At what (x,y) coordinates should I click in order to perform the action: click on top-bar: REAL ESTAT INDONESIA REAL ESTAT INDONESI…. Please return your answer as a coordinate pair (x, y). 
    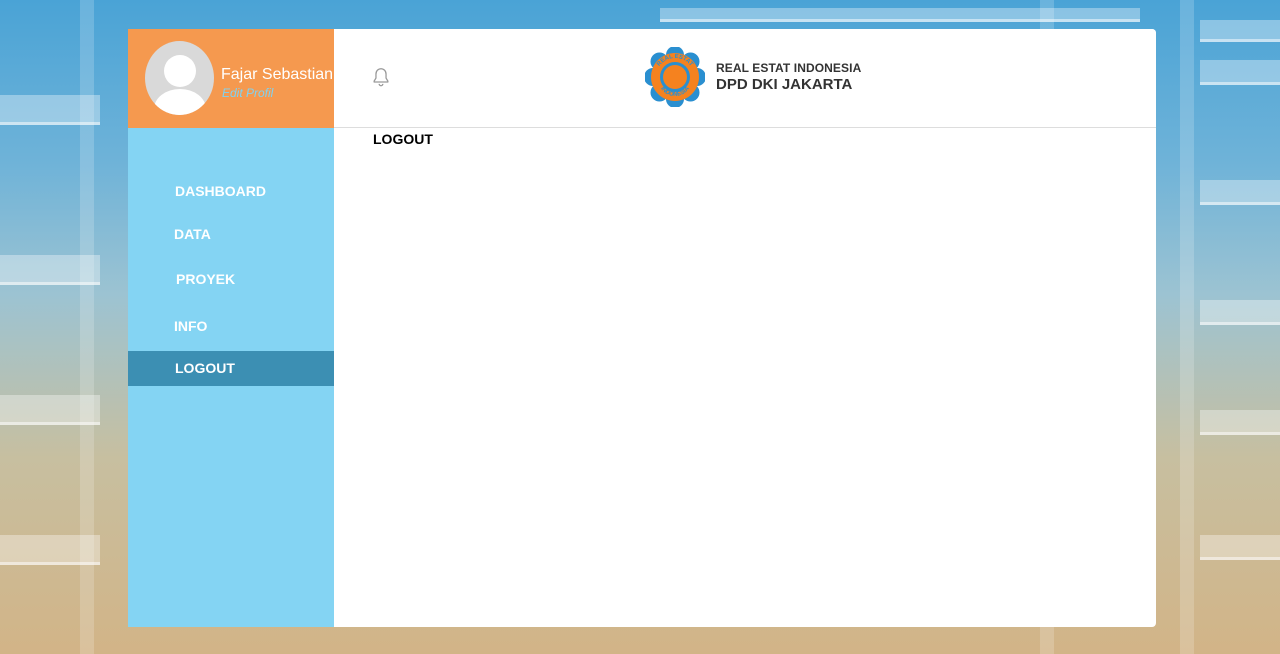
    Looking at the image, I should click on (745, 78).